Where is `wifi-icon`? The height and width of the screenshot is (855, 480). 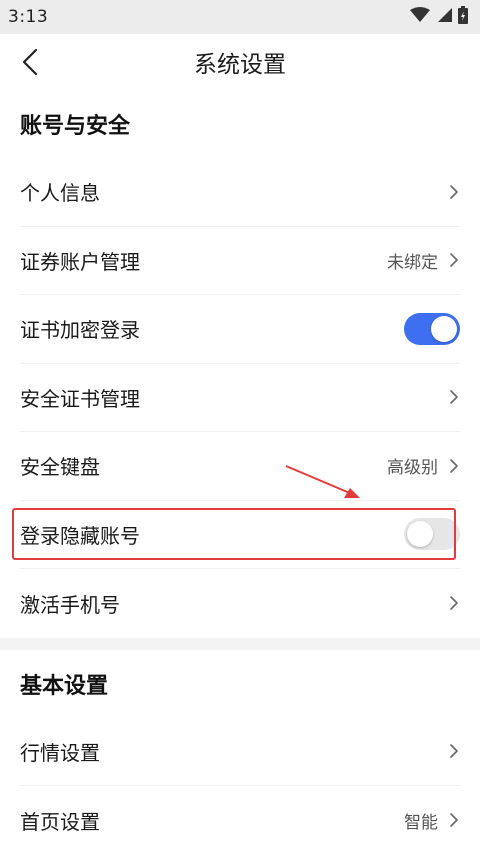
wifi-icon is located at coordinates (420, 17).